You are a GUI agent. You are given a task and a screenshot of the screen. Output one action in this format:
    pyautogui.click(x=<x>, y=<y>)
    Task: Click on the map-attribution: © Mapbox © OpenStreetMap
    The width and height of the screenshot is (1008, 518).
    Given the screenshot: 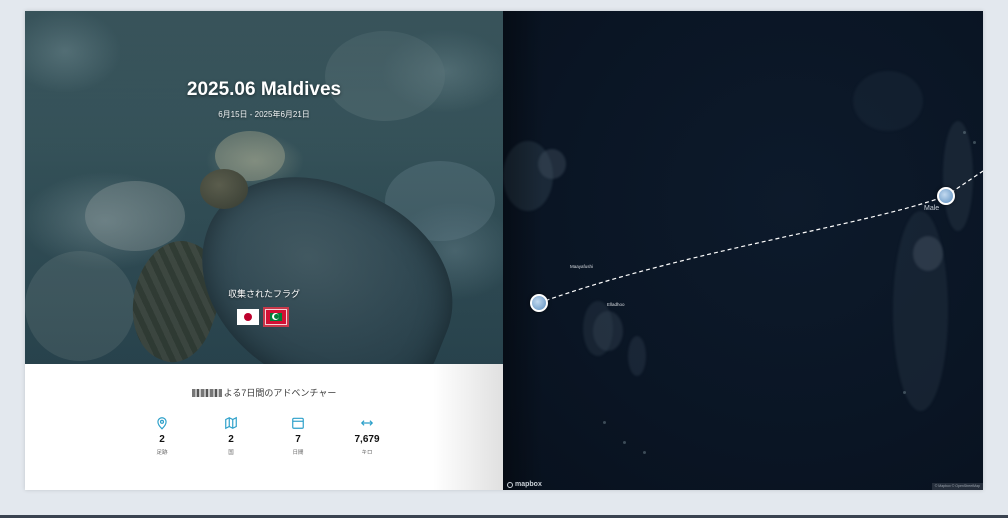 What is the action you would take?
    pyautogui.click(x=957, y=486)
    